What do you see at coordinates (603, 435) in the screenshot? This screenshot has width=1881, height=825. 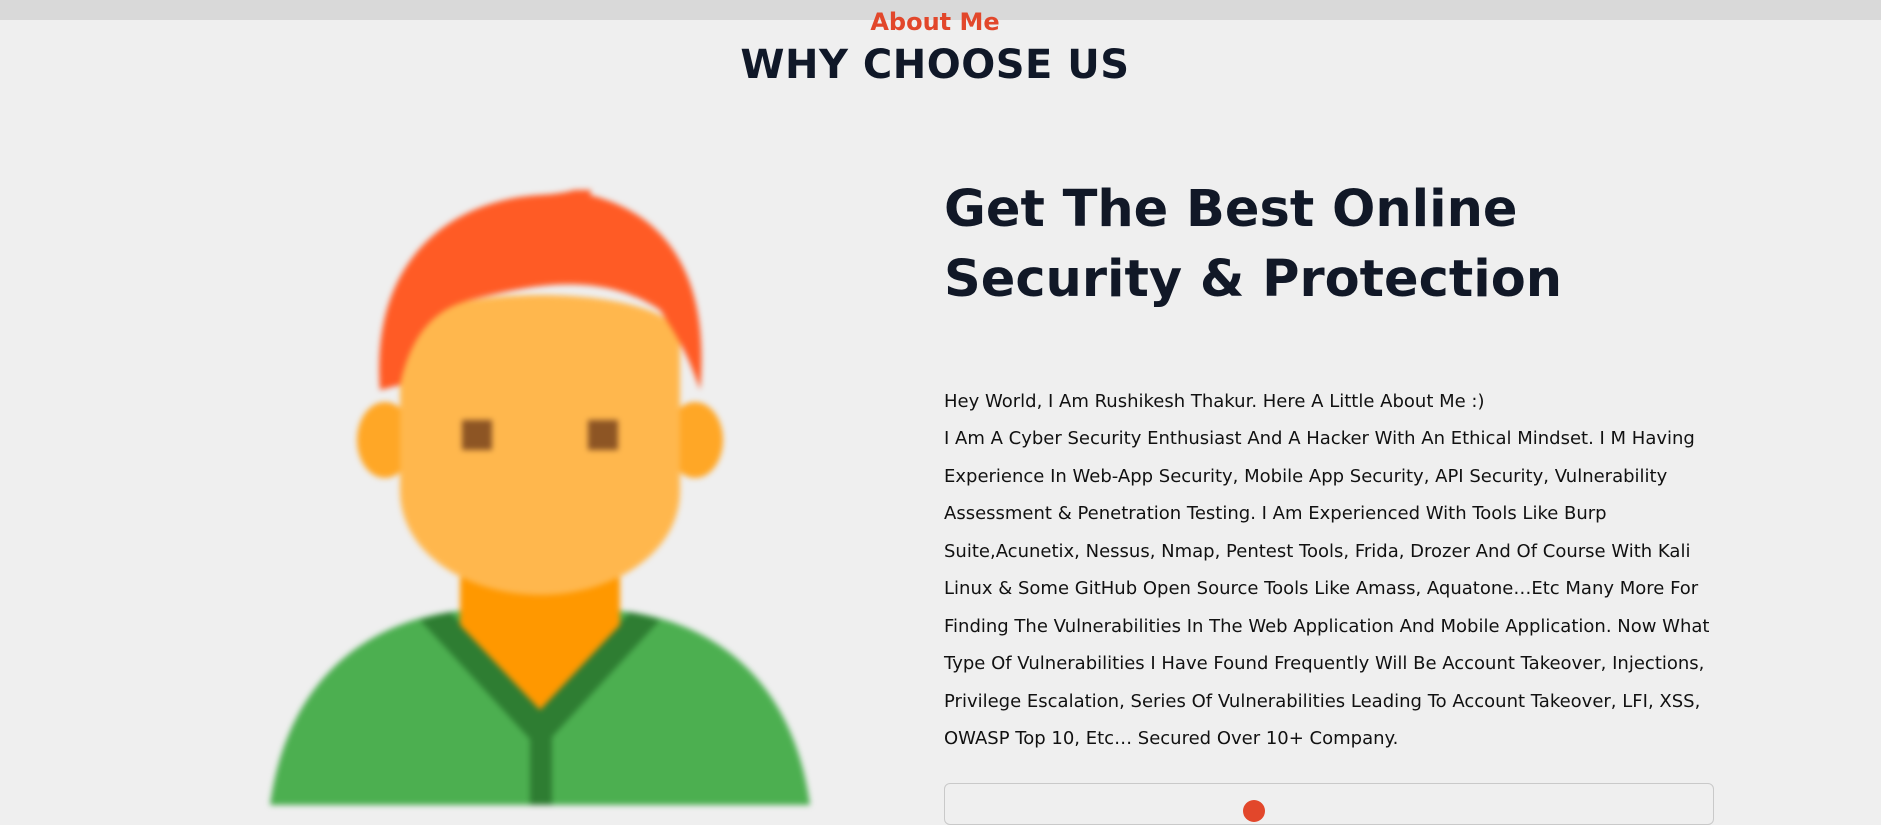 I see `avatar-eye-right` at bounding box center [603, 435].